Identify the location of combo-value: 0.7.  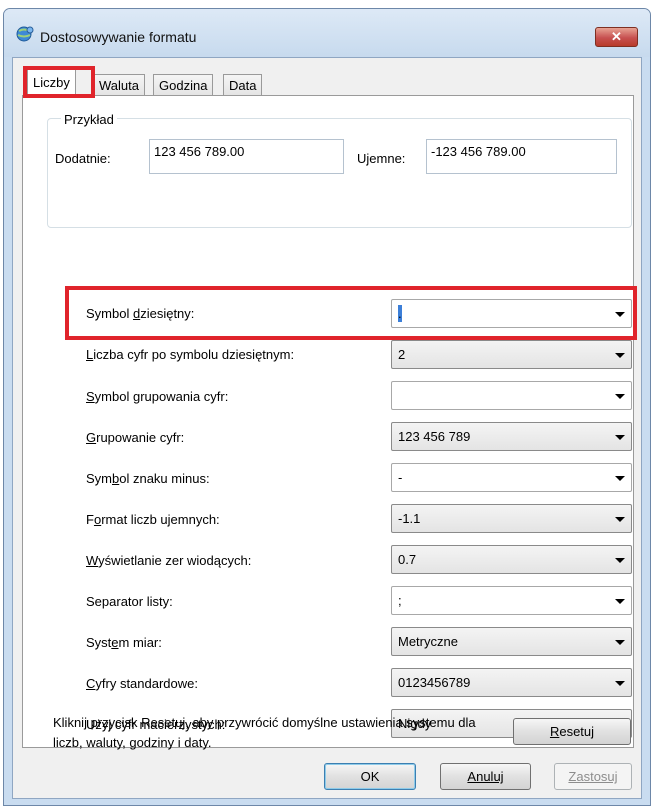
(407, 559).